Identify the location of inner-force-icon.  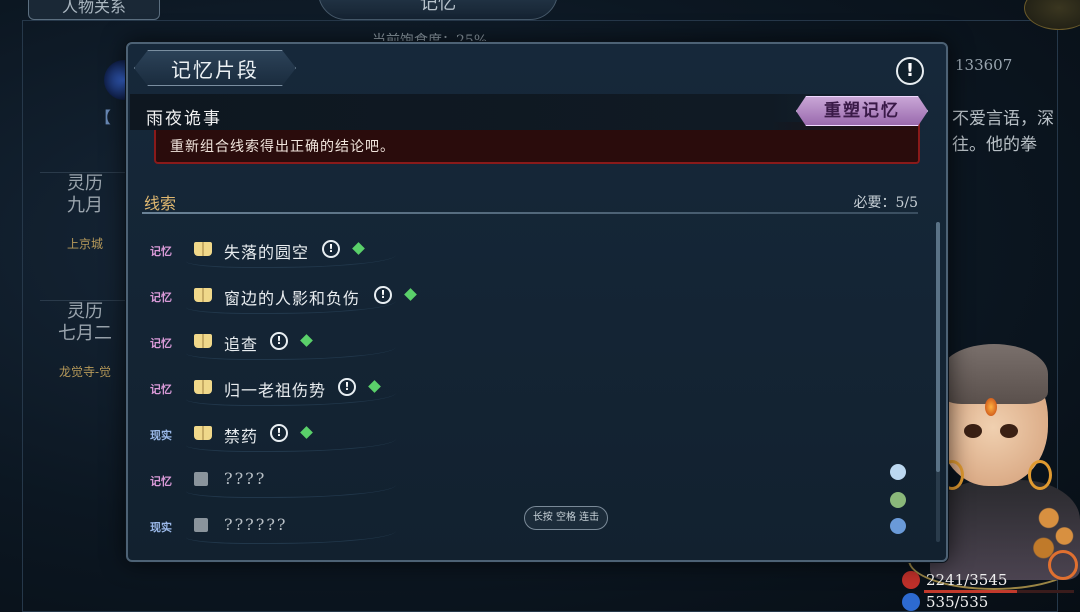
(911, 602).